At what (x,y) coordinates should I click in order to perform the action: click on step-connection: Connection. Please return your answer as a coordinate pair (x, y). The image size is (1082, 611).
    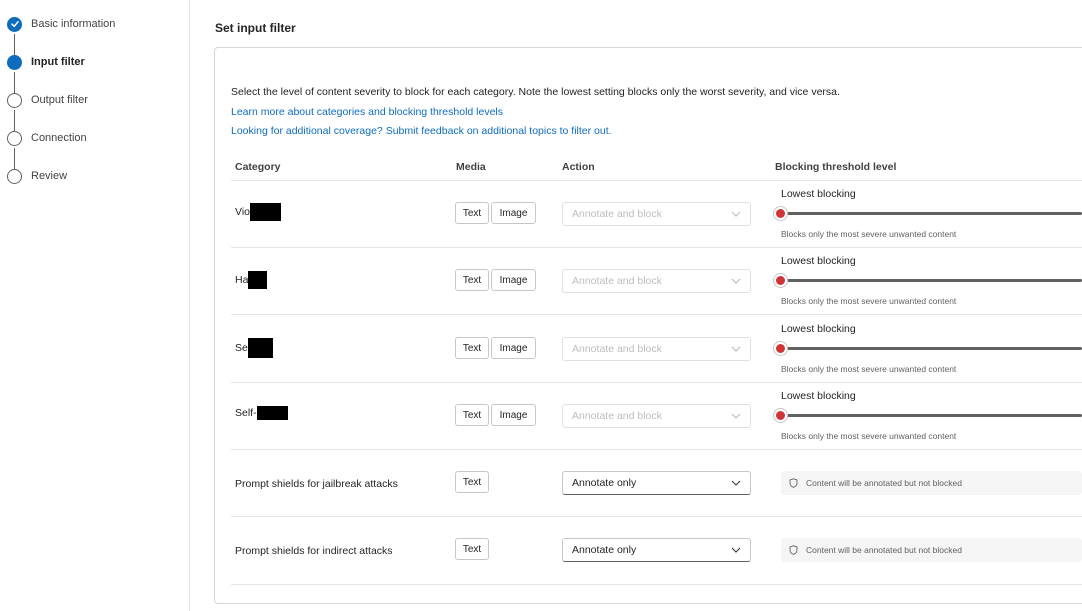
    Looking at the image, I should click on (47, 138).